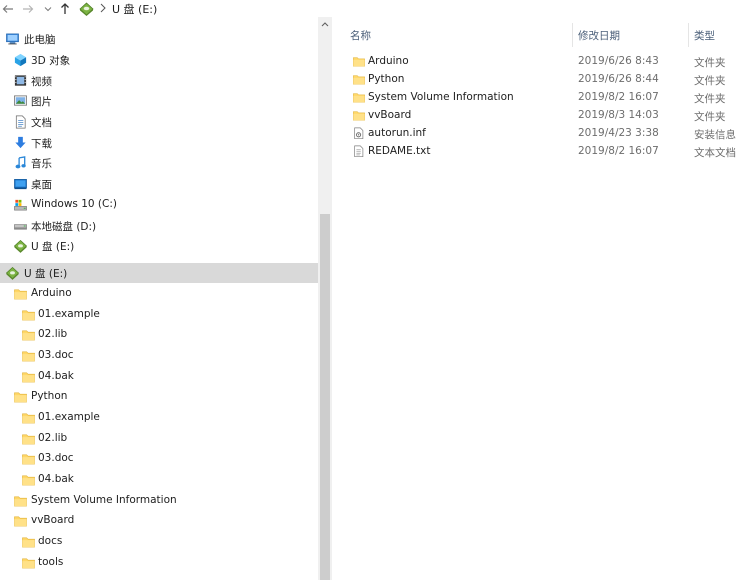 This screenshot has width=750, height=580. Describe the element at coordinates (618, 61) in the screenshot. I see `file-modified-date: 2019/6/26 8:43` at that location.